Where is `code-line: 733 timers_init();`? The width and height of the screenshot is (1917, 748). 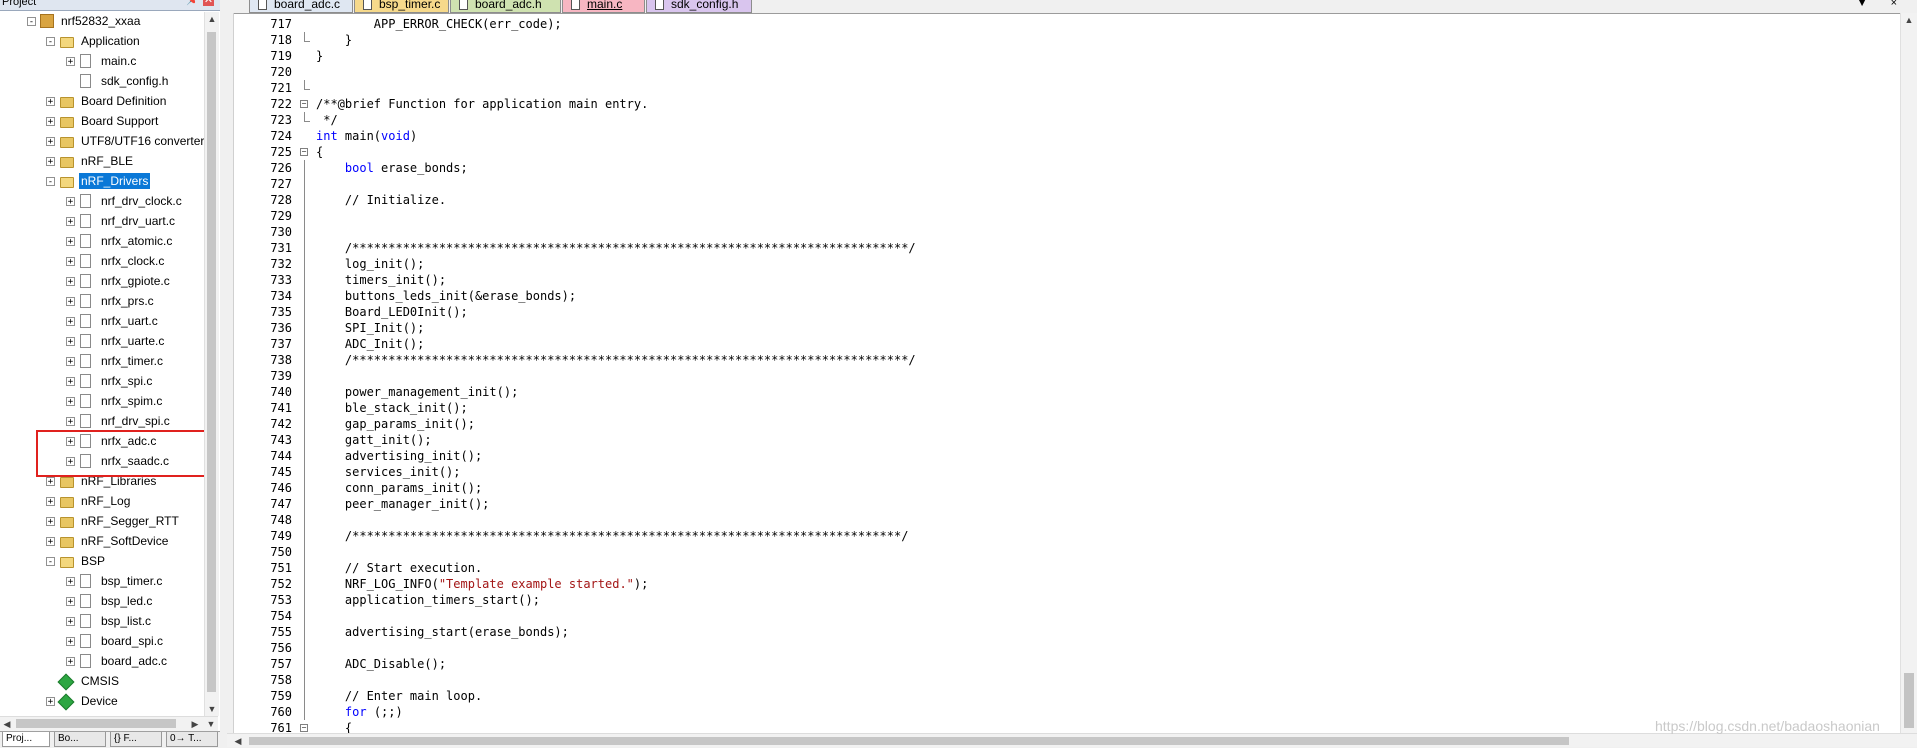
code-line: 733 timers_init(); is located at coordinates (1064, 280).